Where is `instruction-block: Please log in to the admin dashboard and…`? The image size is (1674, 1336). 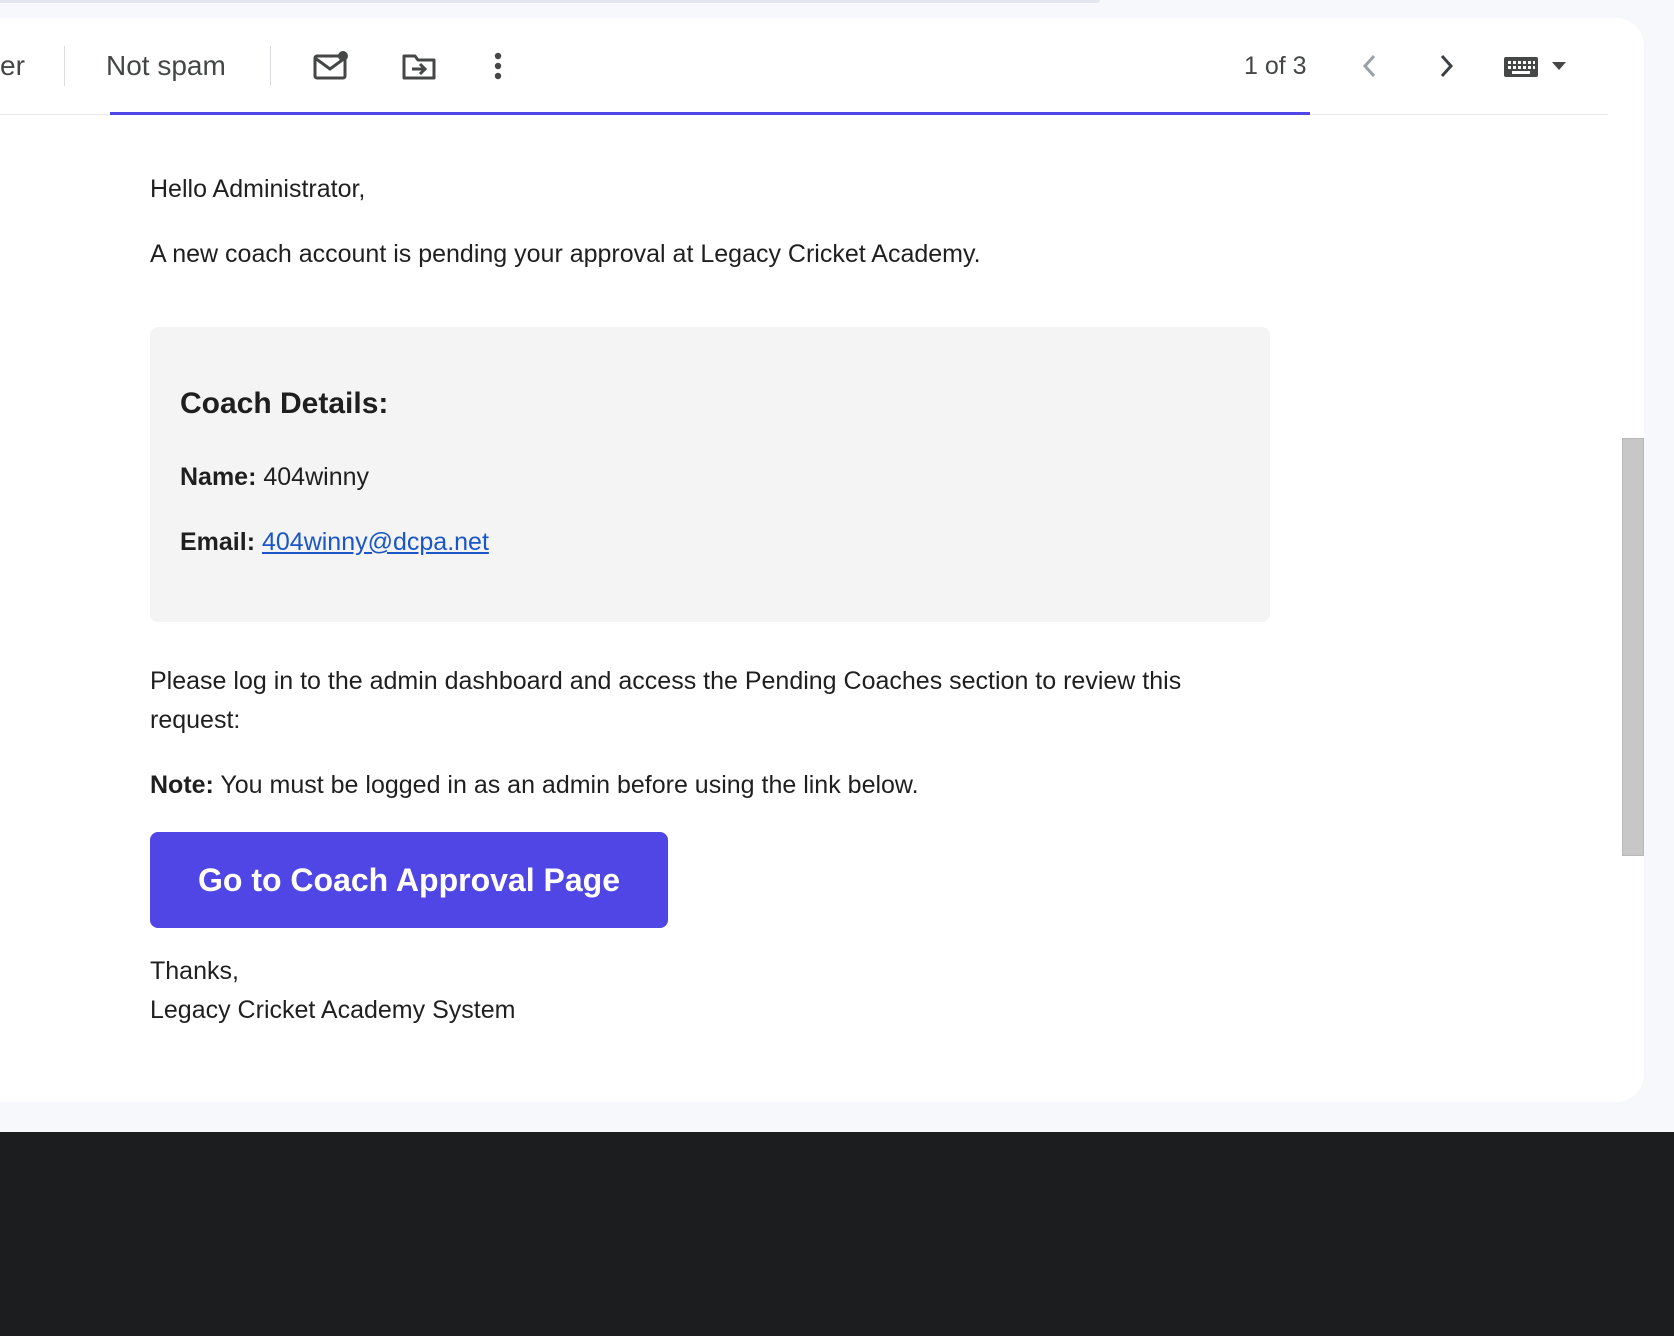
instruction-block: Please log in to the admin dashboard and… is located at coordinates (710, 733).